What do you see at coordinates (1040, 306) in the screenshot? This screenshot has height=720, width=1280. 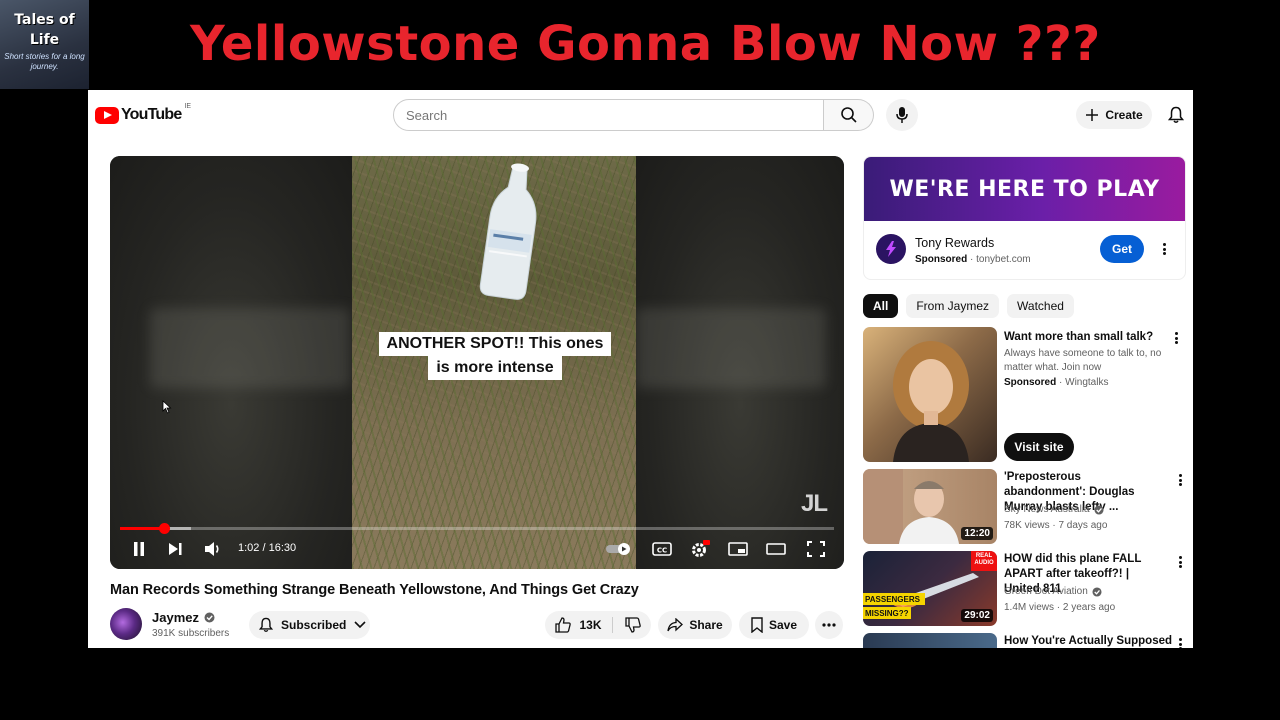 I see `chip-watched: Watched` at bounding box center [1040, 306].